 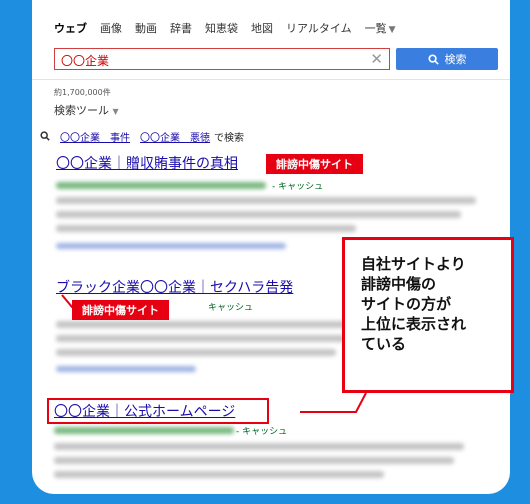 I want to click on connector-line-callout, so click(x=333, y=402).